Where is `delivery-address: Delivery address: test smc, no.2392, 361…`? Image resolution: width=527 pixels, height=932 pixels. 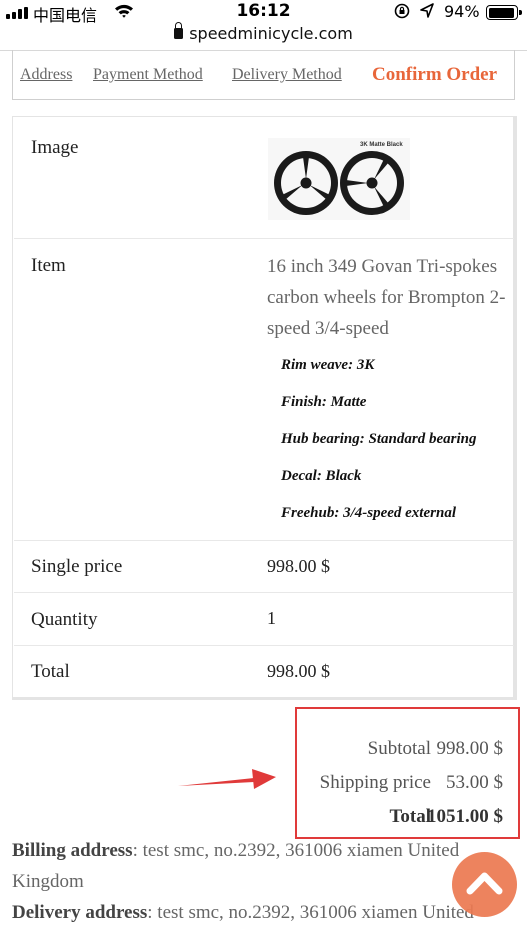 delivery-address: Delivery address: test smc, no.2392, 361… is located at coordinates (257, 912).